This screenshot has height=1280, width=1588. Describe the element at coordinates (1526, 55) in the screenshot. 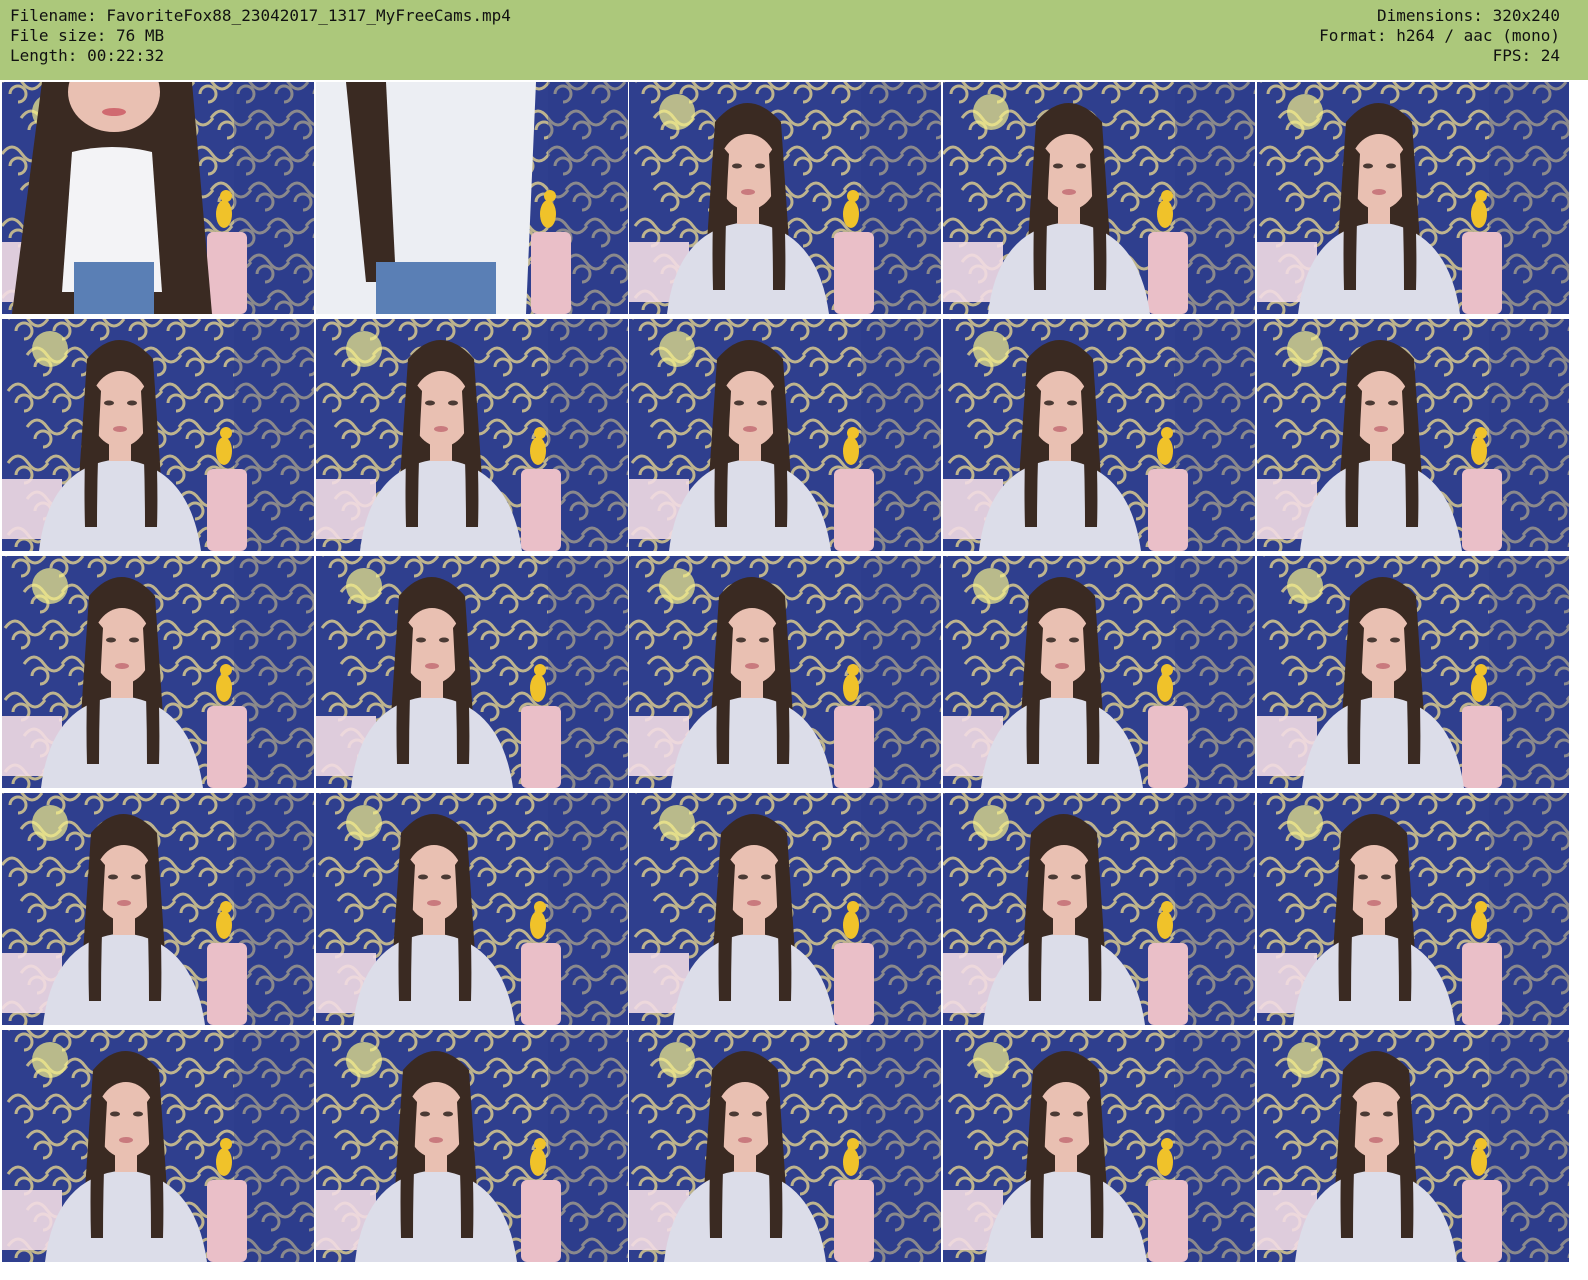

I see `fps-label: FPS: 24` at that location.